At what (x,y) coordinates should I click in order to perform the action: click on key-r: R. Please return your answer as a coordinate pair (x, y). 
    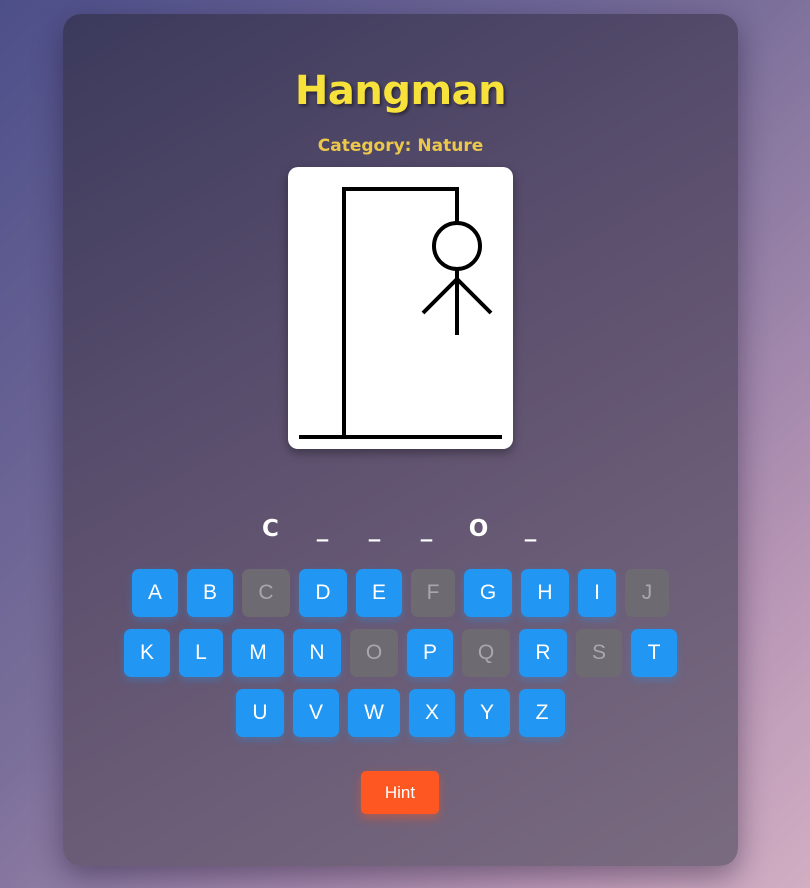
    Looking at the image, I should click on (543, 653).